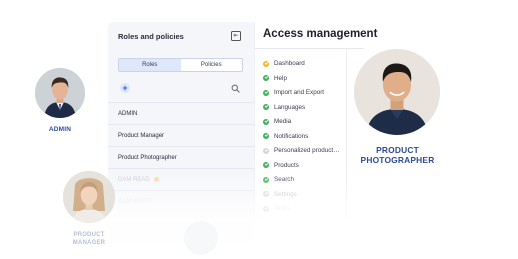  I want to click on ghost-avatar, so click(201, 238).